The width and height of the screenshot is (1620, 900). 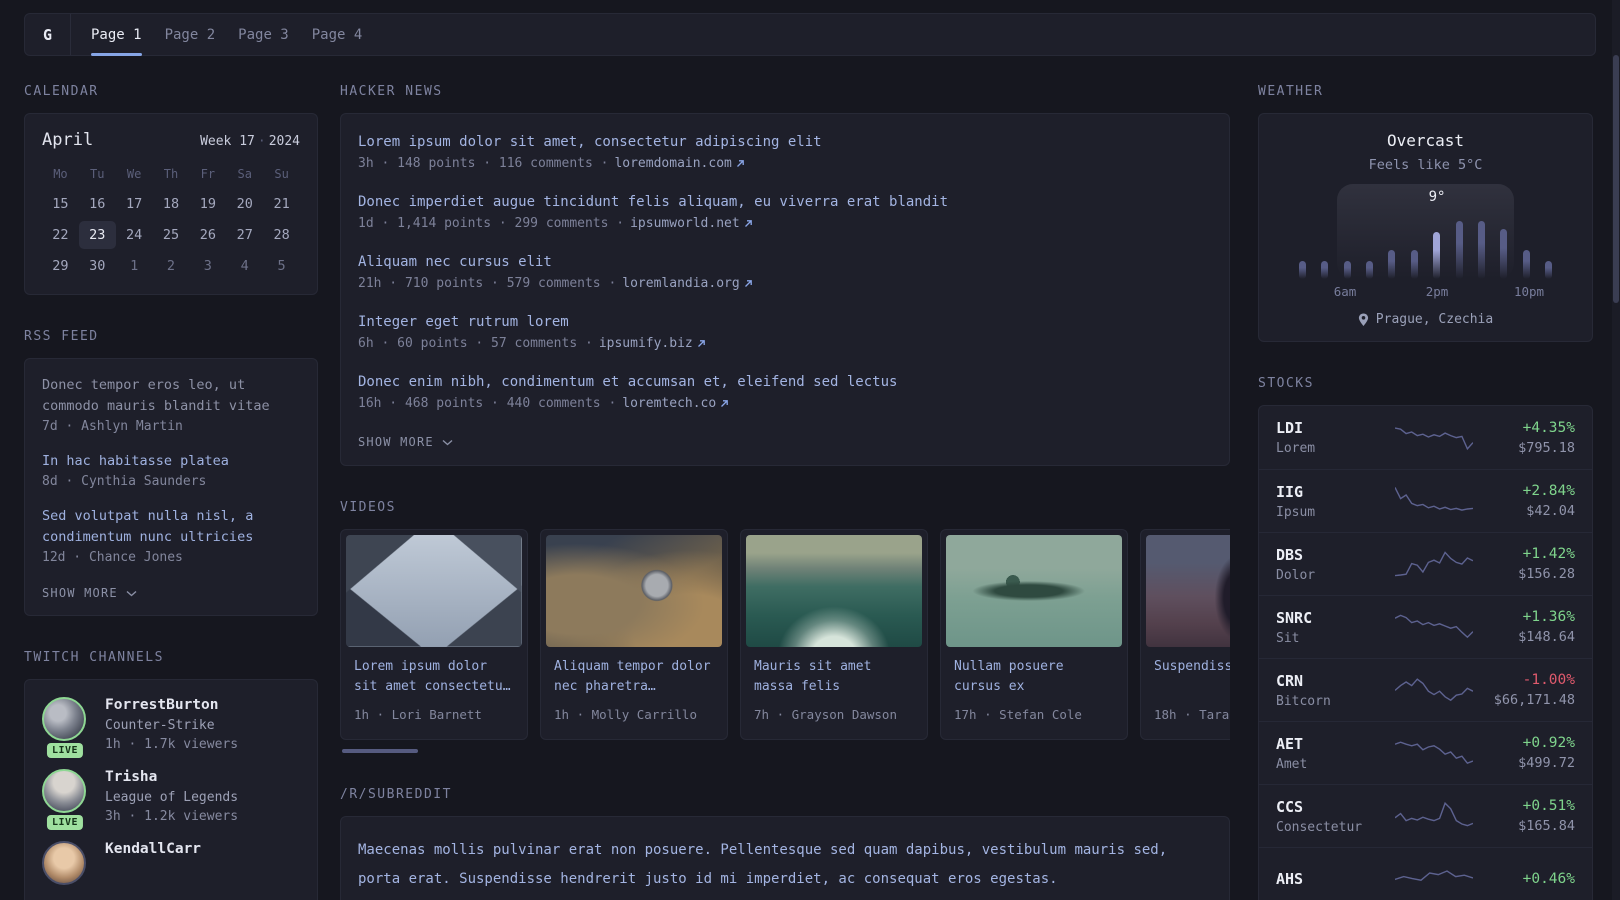 I want to click on live-badge: LIVE, so click(x=65, y=750).